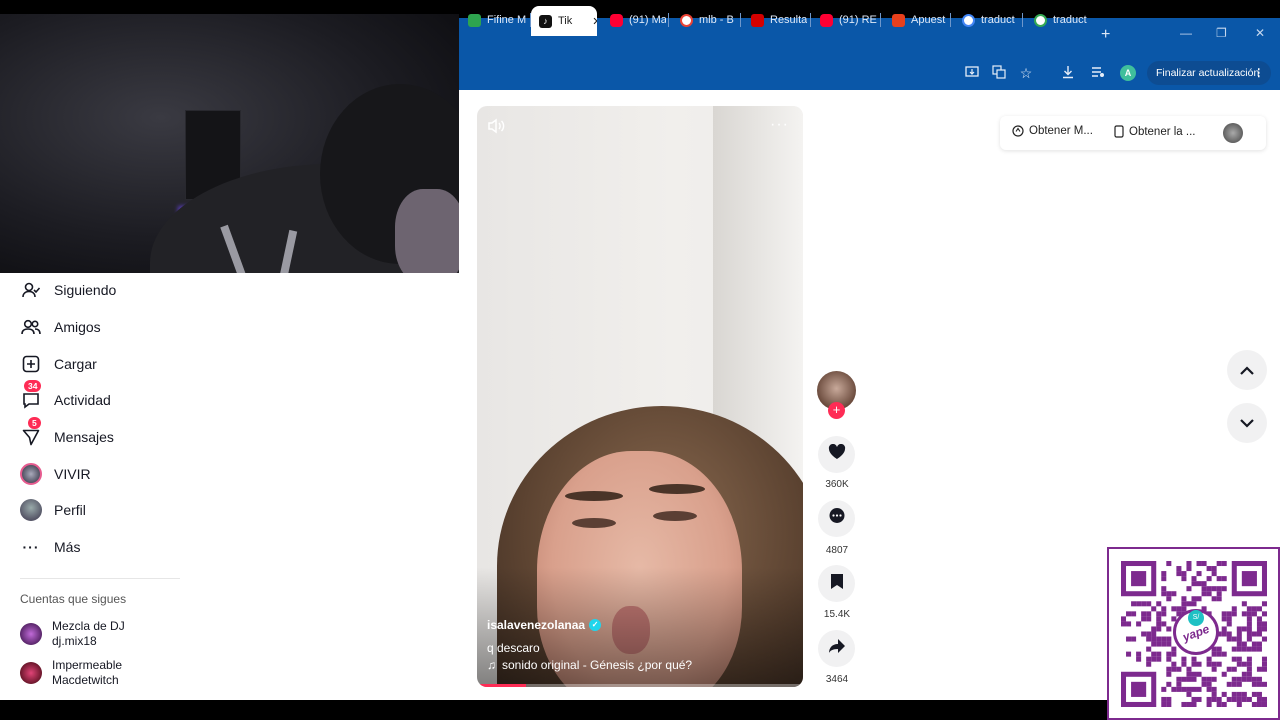 Image resolution: width=1280 pixels, height=720 pixels. Describe the element at coordinates (972, 73) in the screenshot. I see `install-app-icon` at that location.